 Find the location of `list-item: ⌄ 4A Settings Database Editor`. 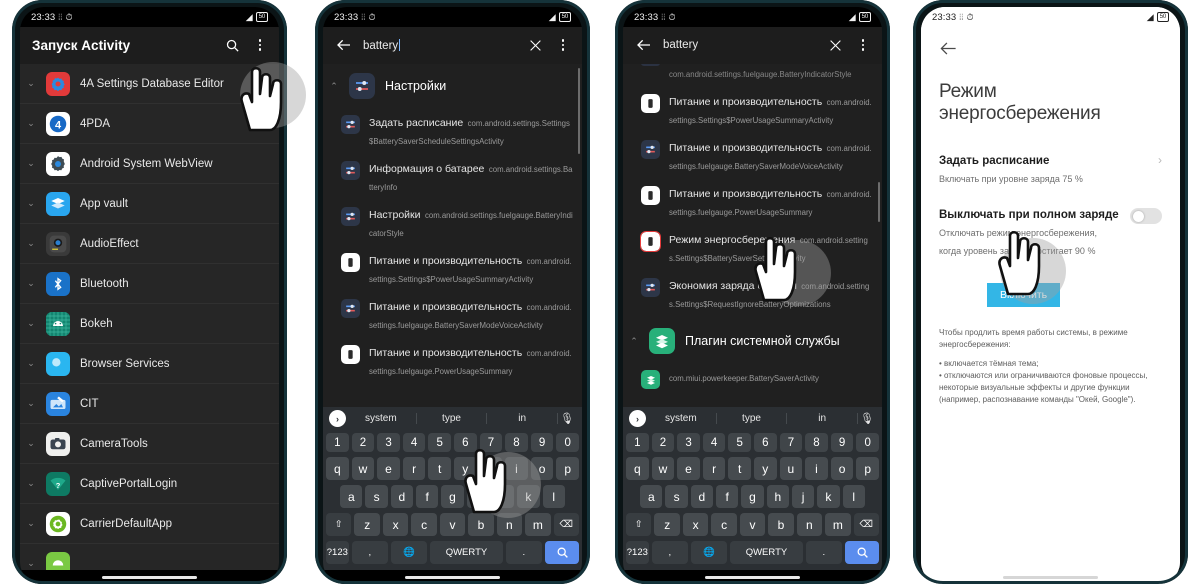

list-item: ⌄ 4A Settings Database Editor is located at coordinates (149, 84).